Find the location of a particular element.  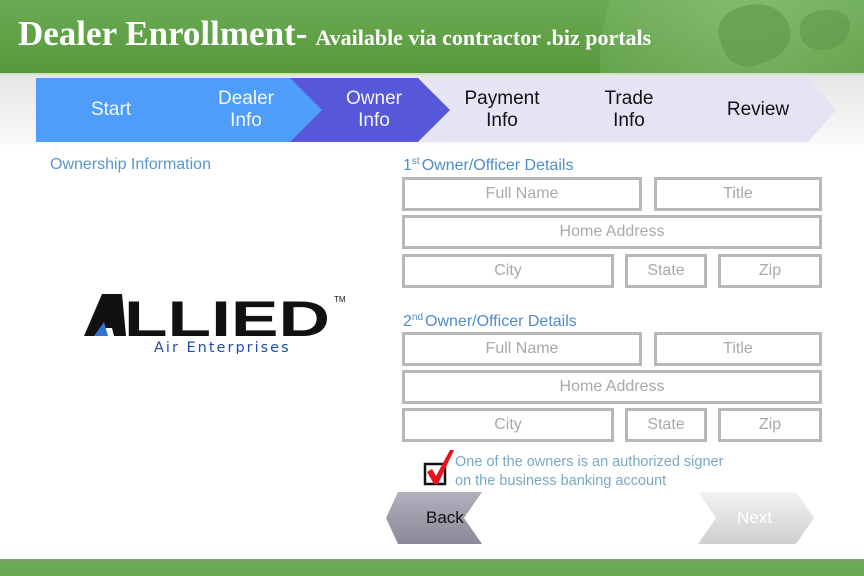

step-trade-info: Trade Info is located at coordinates (629, 110).